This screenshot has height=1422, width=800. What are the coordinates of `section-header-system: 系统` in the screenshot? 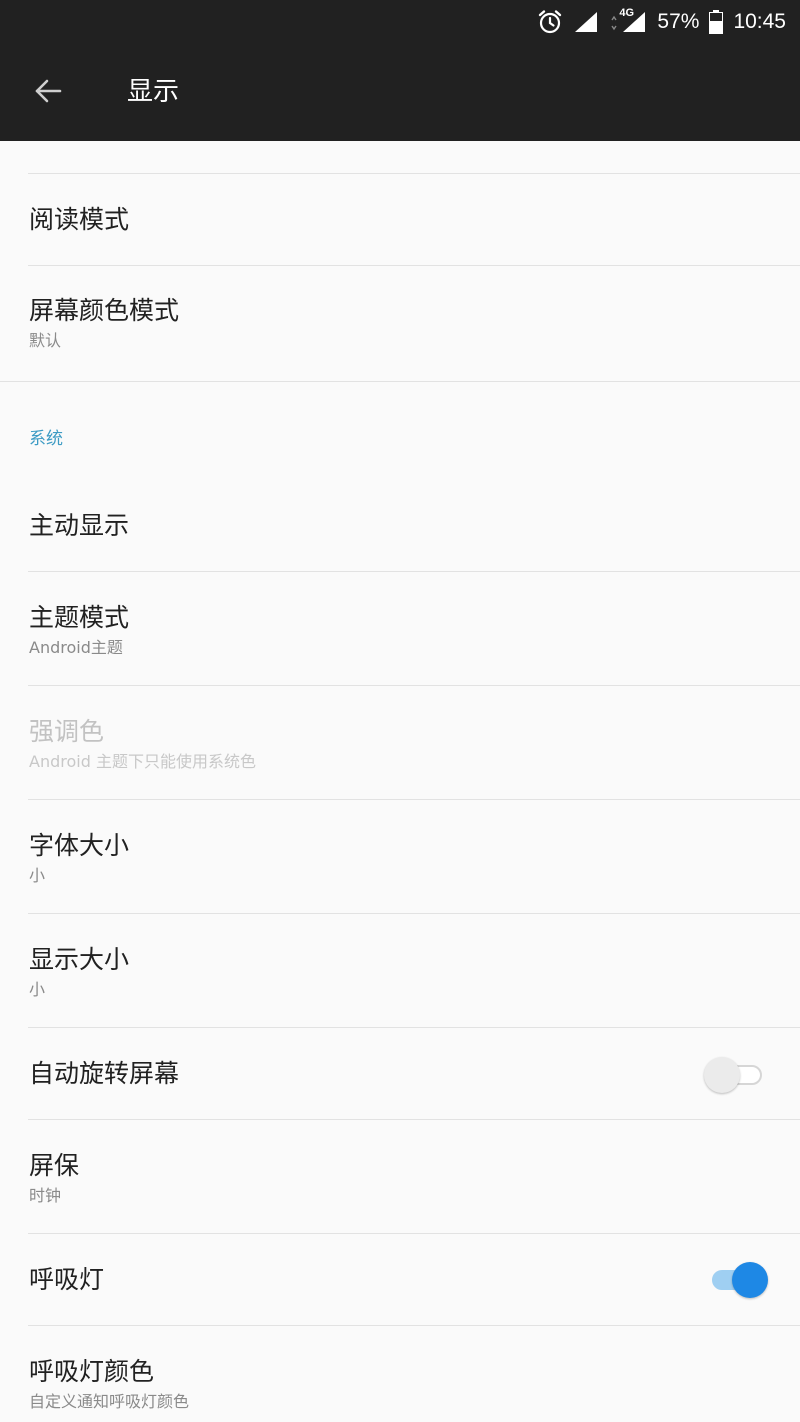 It's located at (46, 439).